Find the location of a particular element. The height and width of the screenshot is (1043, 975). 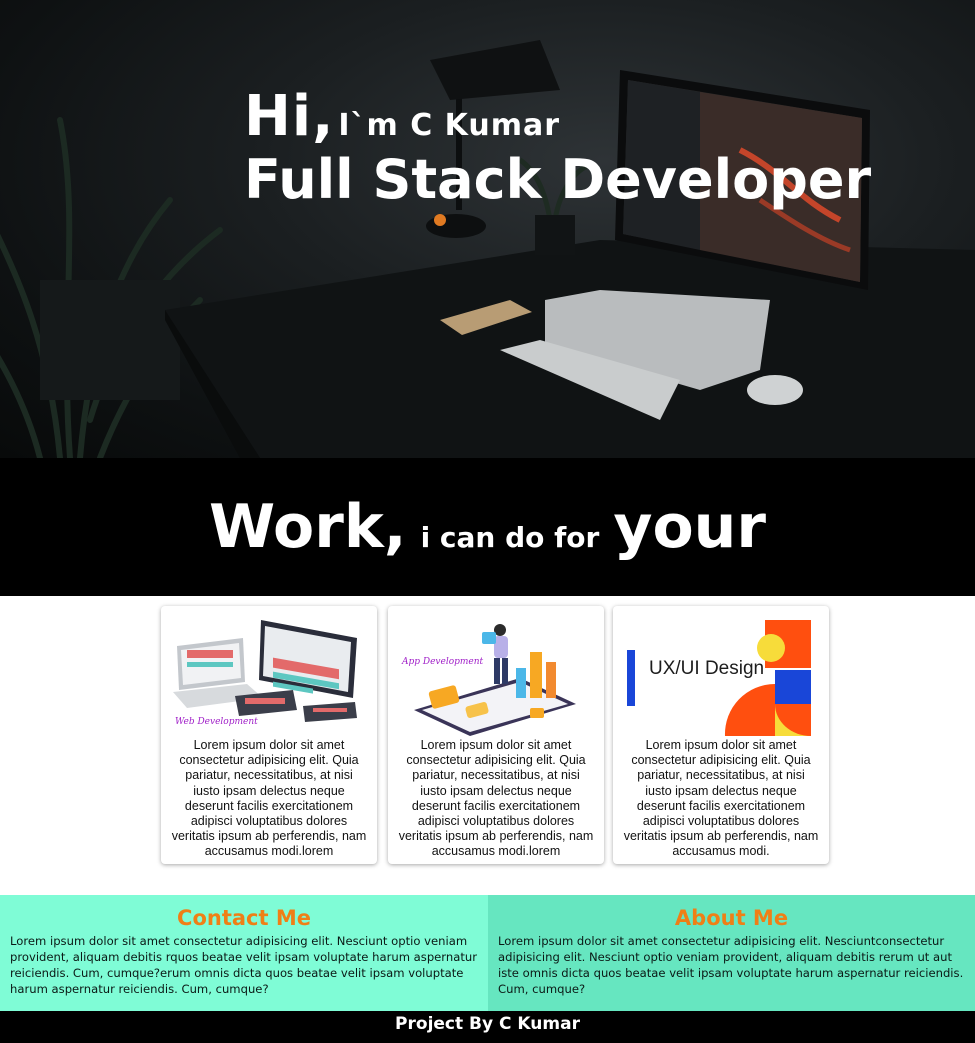

work-word: Work, is located at coordinates (308, 527).